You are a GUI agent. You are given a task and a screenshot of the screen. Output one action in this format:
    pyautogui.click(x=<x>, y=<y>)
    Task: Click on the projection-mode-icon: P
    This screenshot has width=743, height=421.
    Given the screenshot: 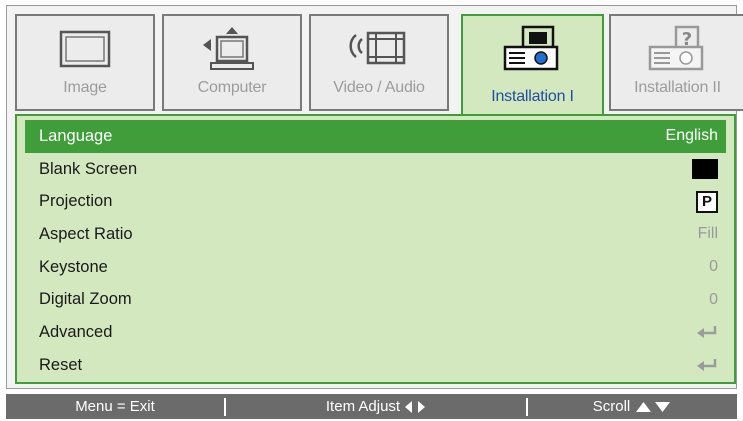 What is the action you would take?
    pyautogui.click(x=707, y=201)
    